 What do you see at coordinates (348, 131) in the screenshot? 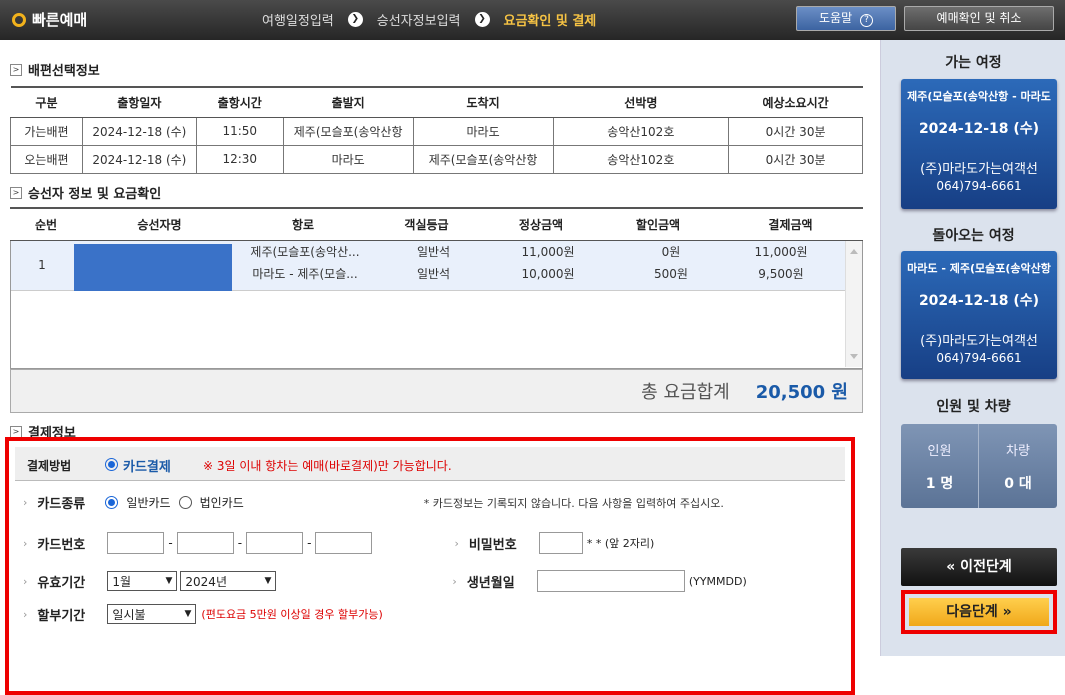
I see `table-cell: 제주(모슬포(송악산항` at bounding box center [348, 131].